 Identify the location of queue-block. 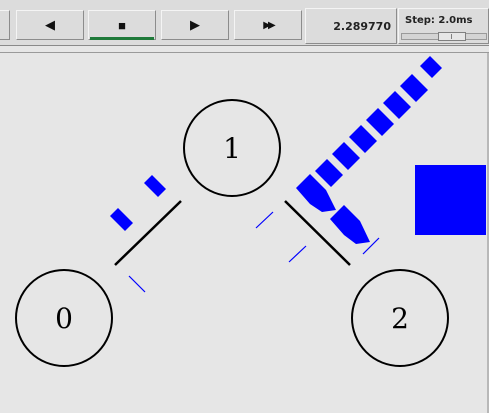
(450, 200).